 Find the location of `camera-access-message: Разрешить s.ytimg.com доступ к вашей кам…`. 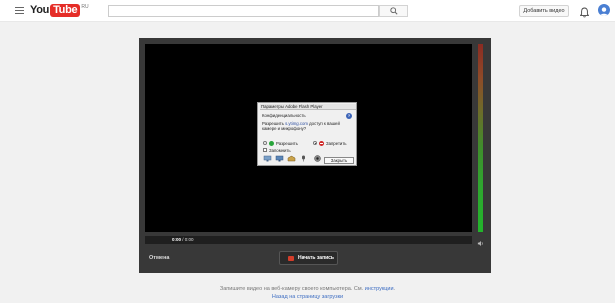

camera-access-message: Разрешить s.ytimg.com доступ к вашей кам… is located at coordinates (307, 126).